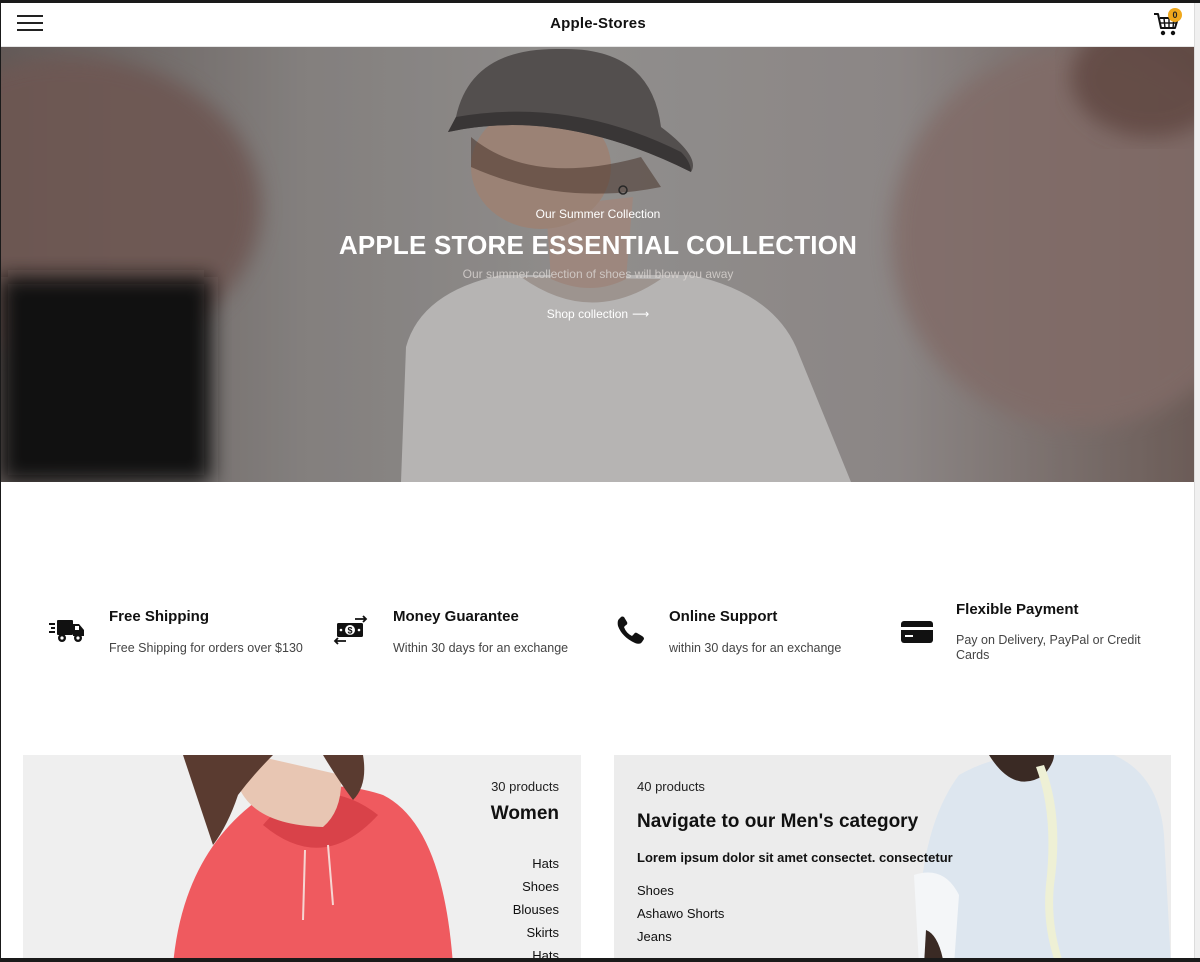 The height and width of the screenshot is (962, 1200). Describe the element at coordinates (1048, 647) in the screenshot. I see `feature-desc: Pay on Delivery, PayPal or Credit Cards` at that location.